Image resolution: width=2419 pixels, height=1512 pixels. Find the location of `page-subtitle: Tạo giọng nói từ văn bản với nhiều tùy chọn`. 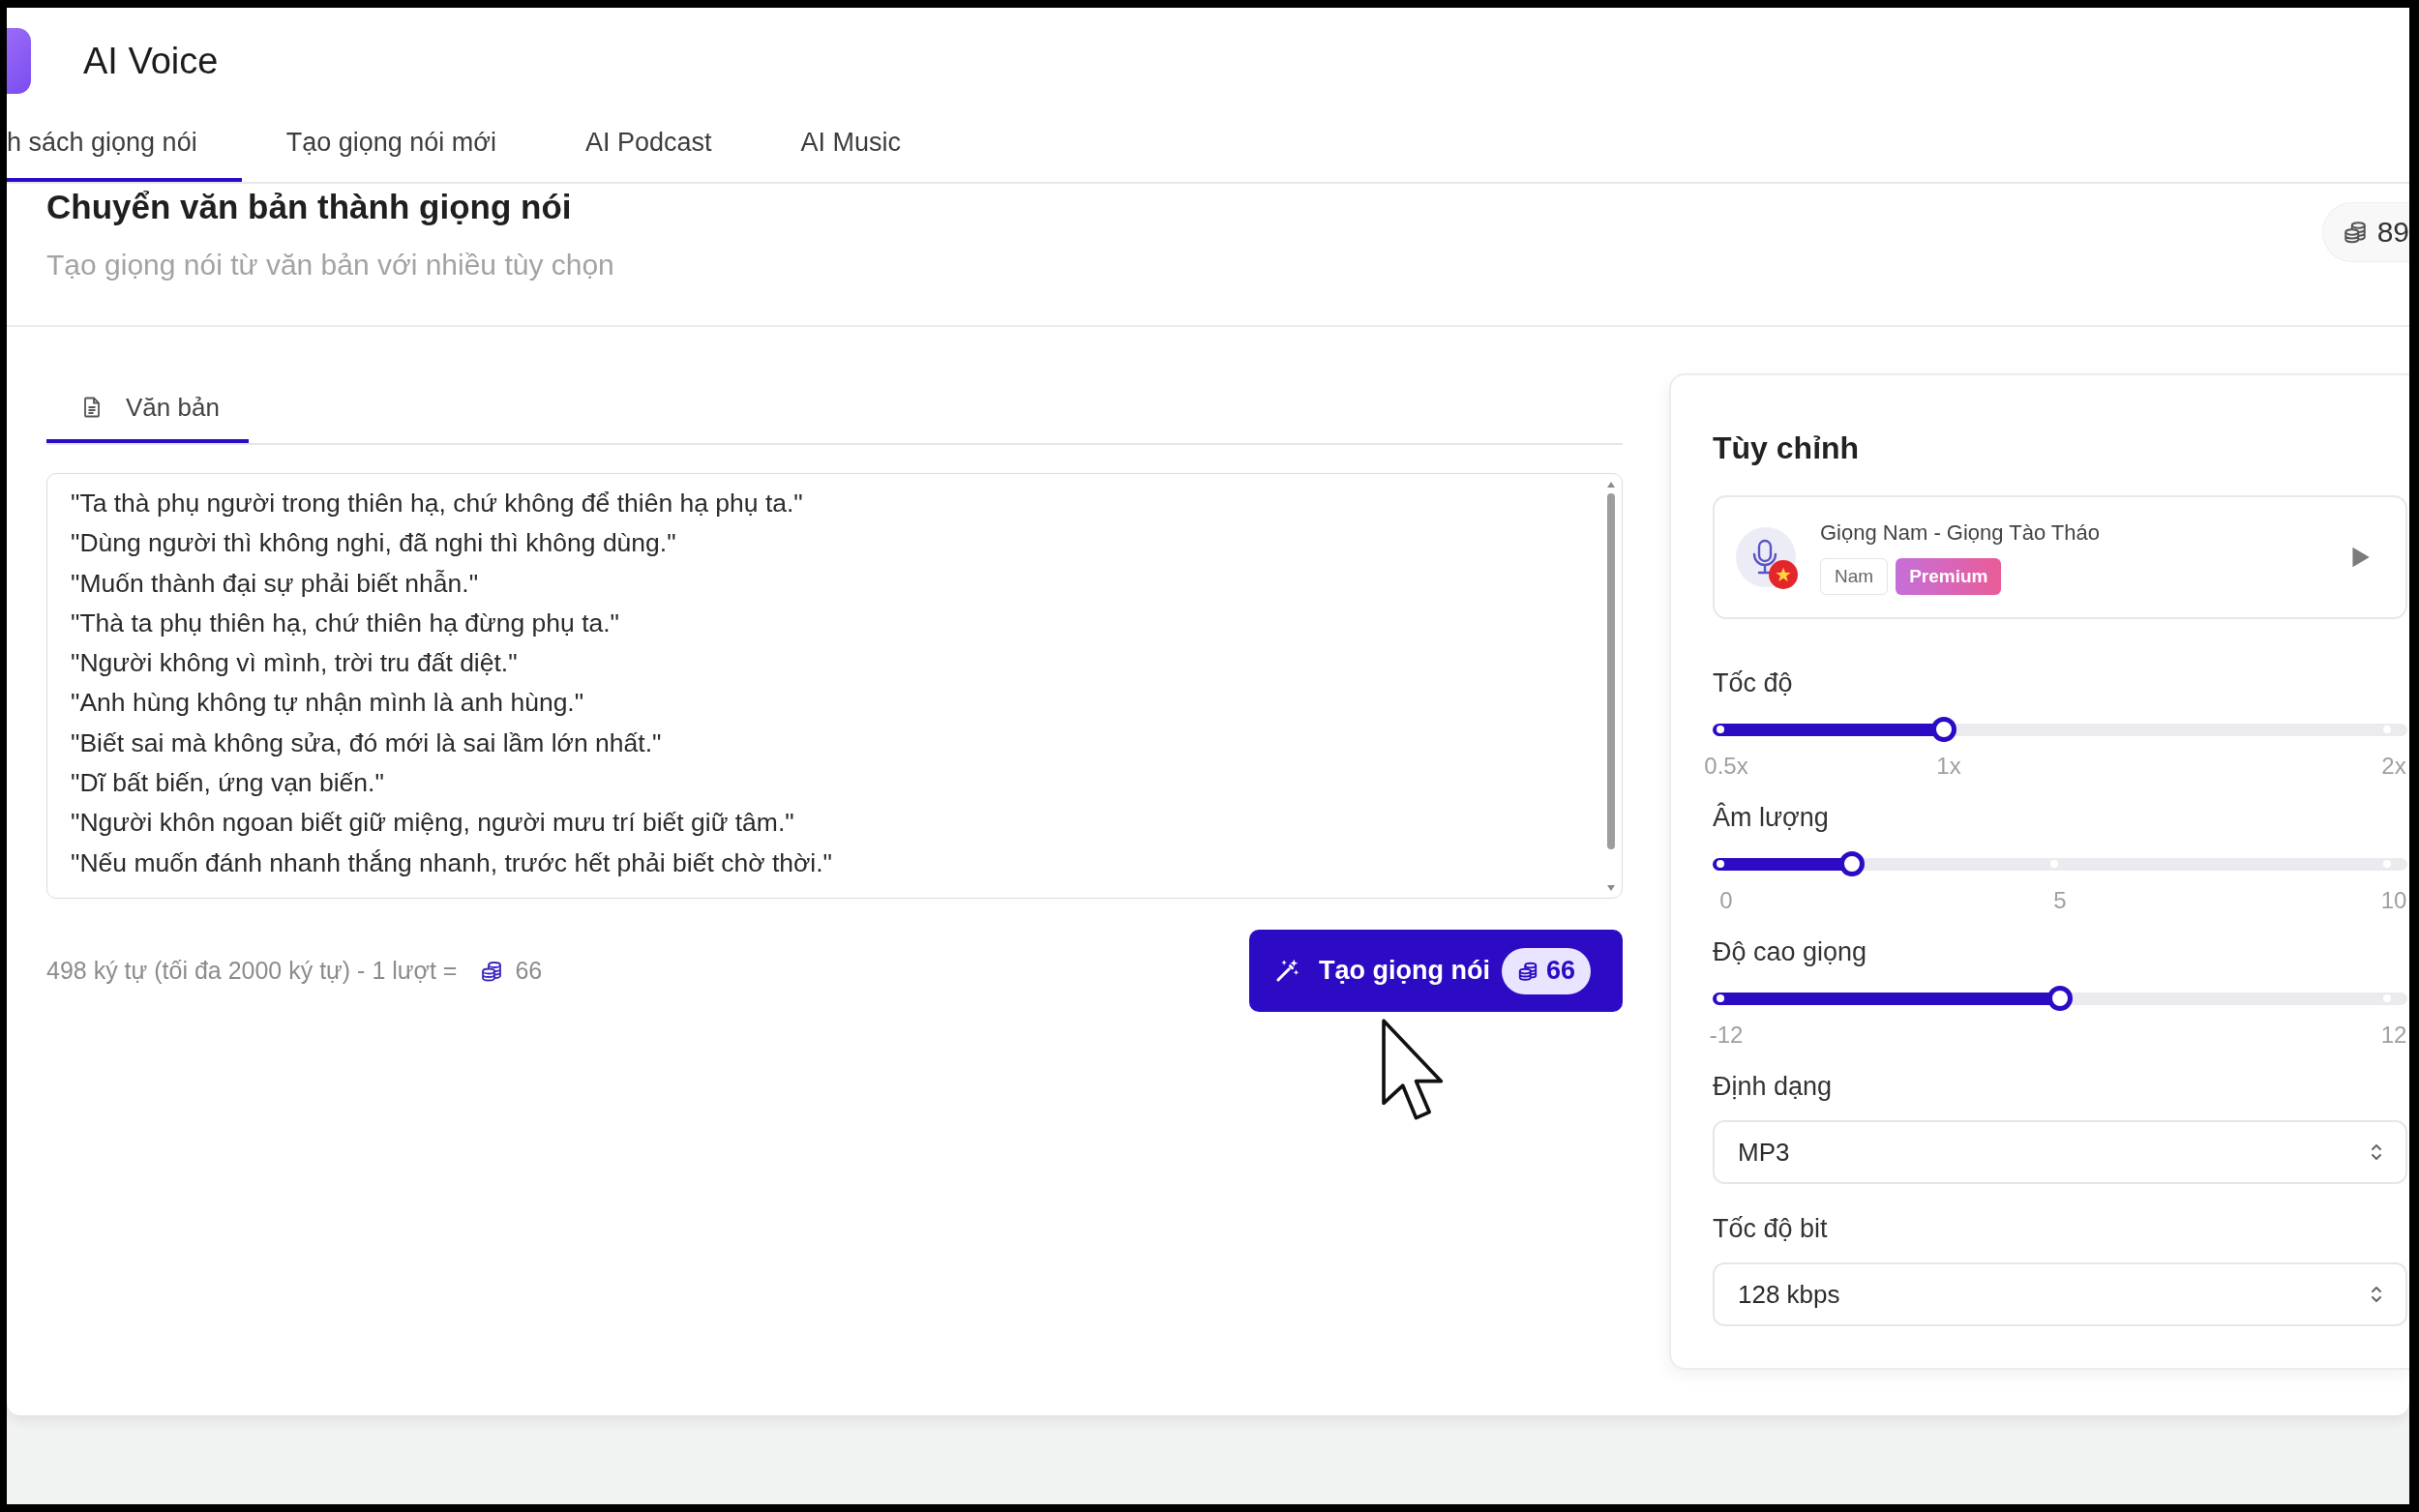

page-subtitle: Tạo giọng nói từ văn bản với nhiều tùy chọn is located at coordinates (330, 265).